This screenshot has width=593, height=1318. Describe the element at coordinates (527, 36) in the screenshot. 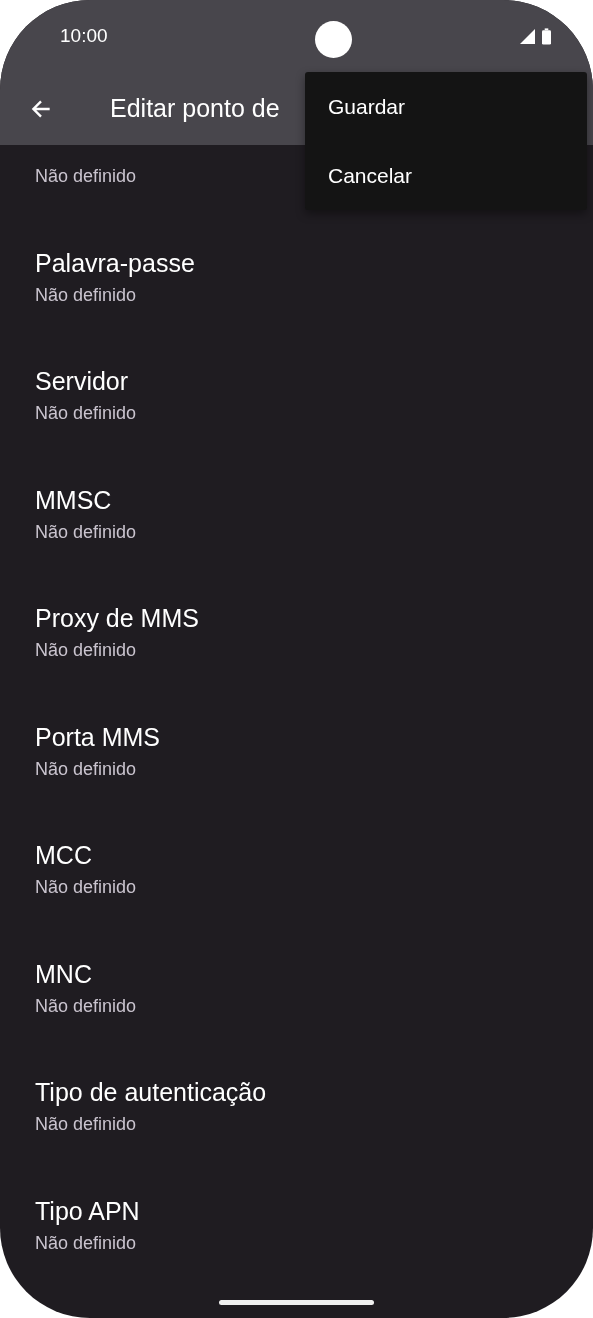

I see `signal-icon` at that location.